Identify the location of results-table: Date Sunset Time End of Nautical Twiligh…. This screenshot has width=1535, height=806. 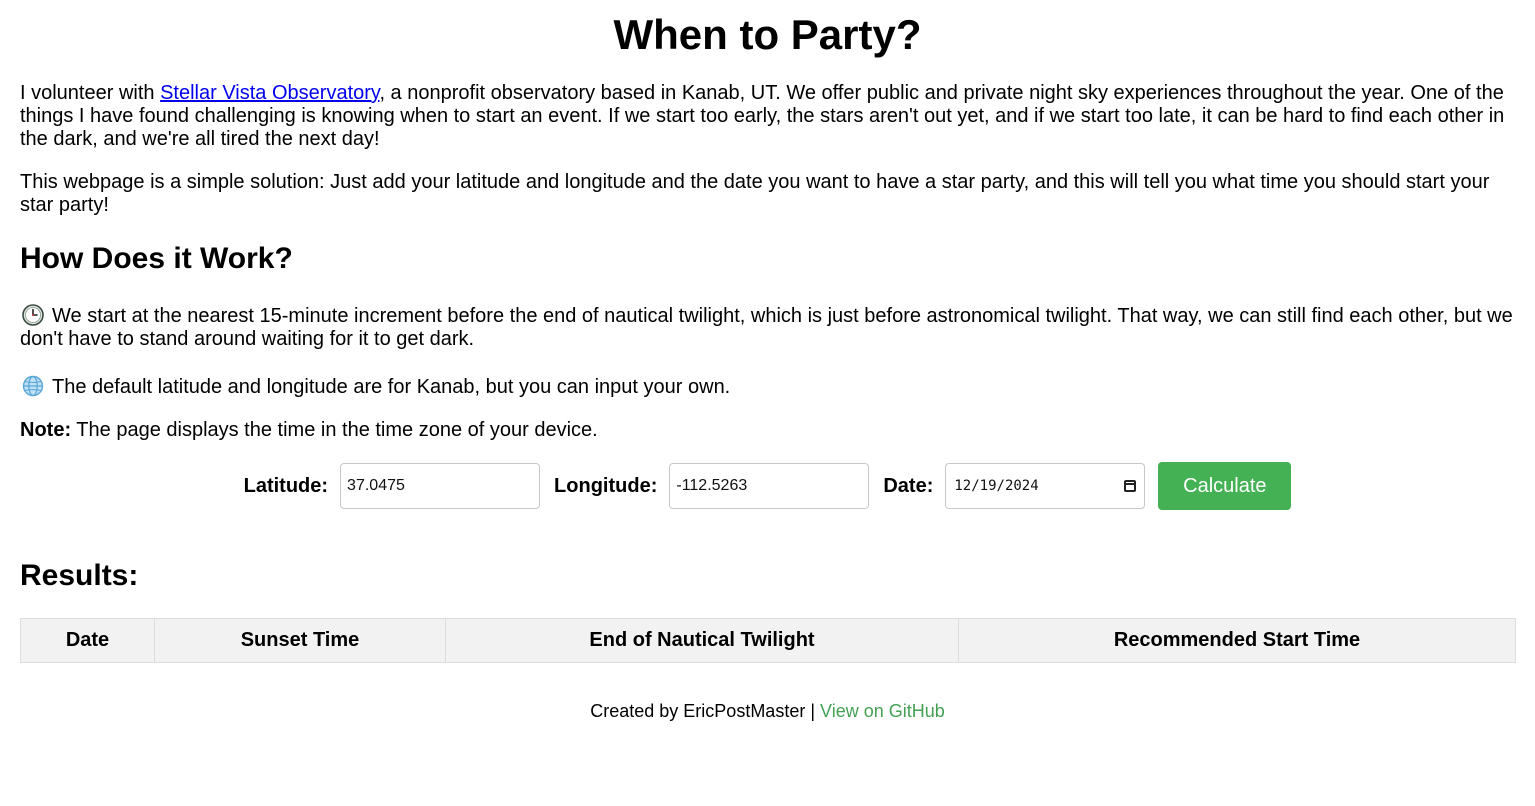
(768, 640).